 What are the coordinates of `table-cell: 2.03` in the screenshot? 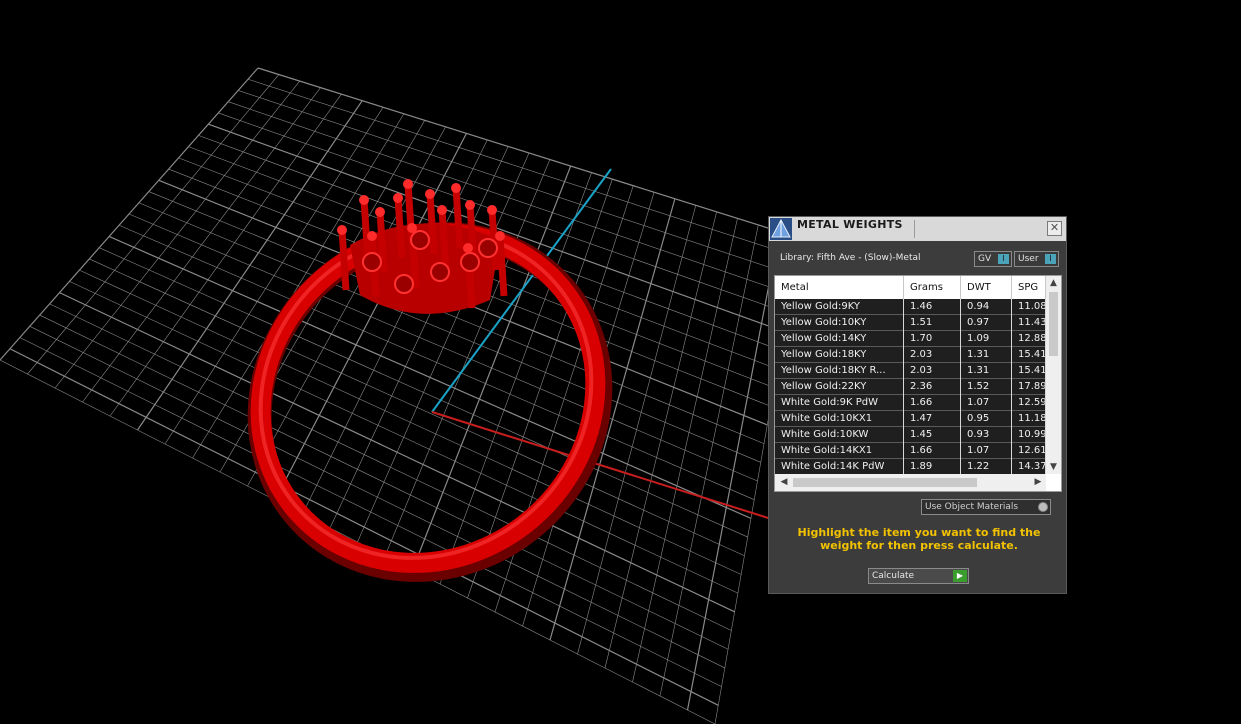 It's located at (932, 355).